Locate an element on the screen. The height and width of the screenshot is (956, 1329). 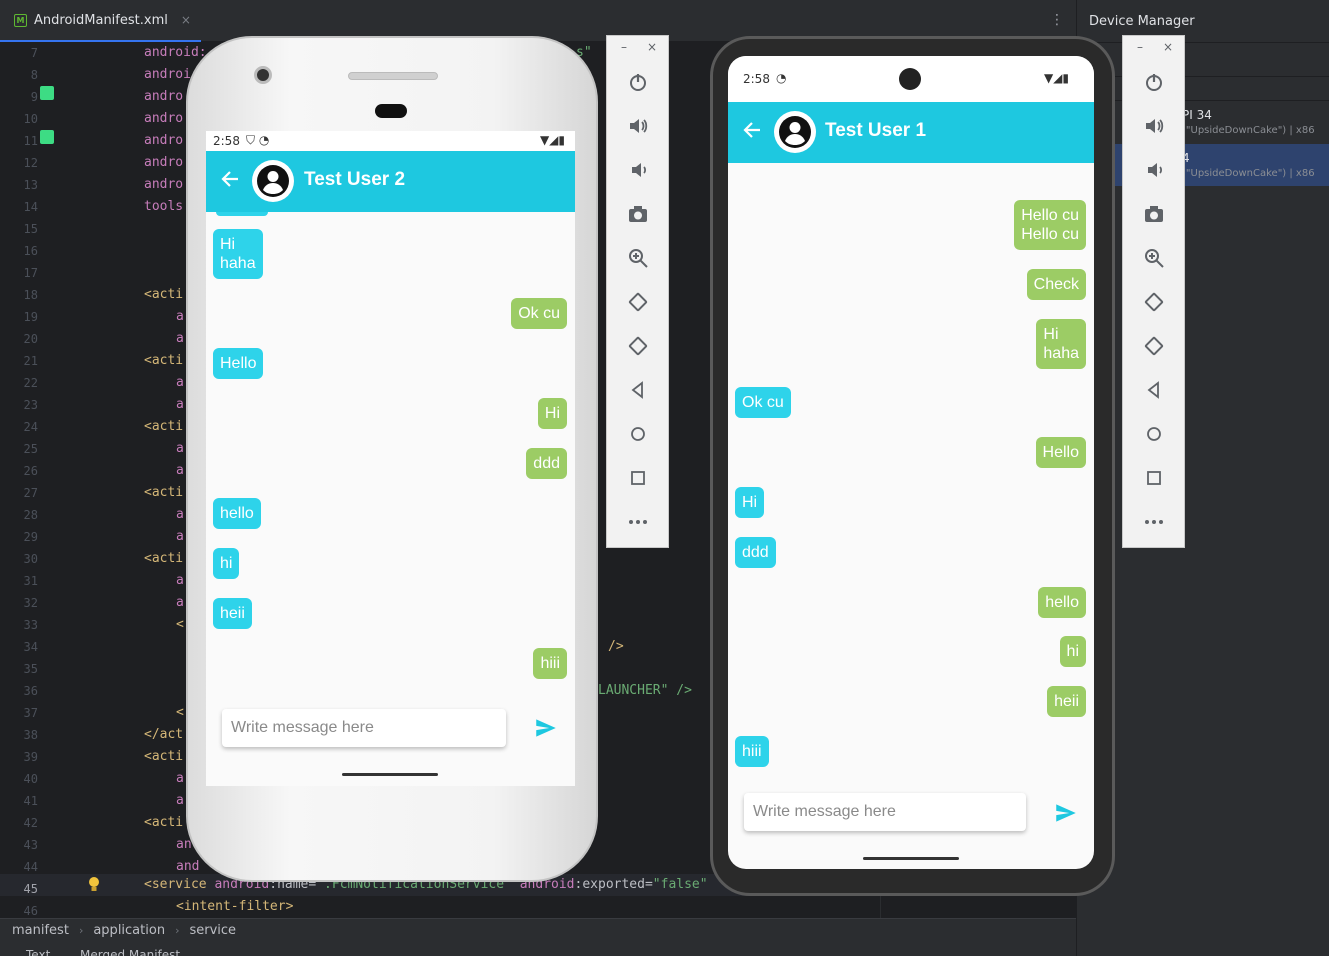
volume-up-icon is located at coordinates (638, 126).